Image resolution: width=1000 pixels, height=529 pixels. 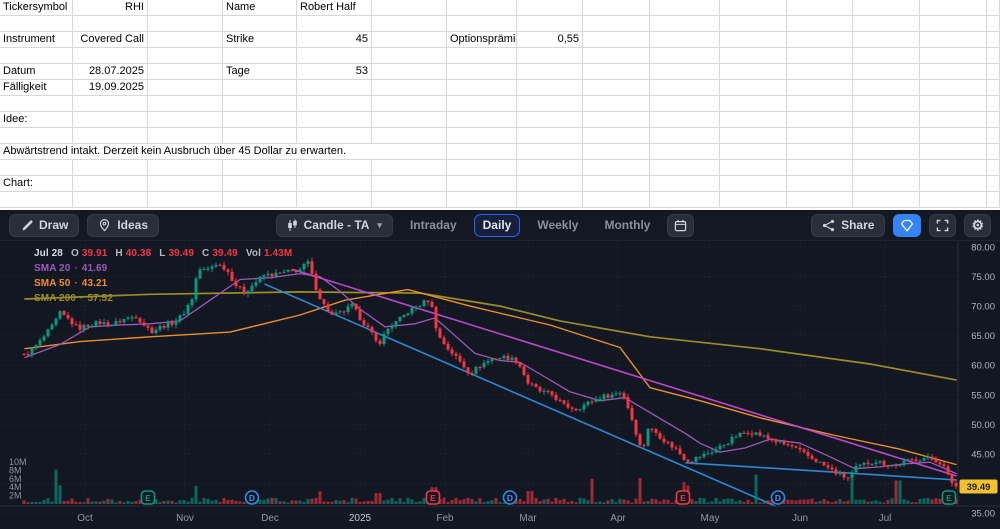 What do you see at coordinates (110, 88) in the screenshot?
I see `sheet-cell: 19.09.2025` at bounding box center [110, 88].